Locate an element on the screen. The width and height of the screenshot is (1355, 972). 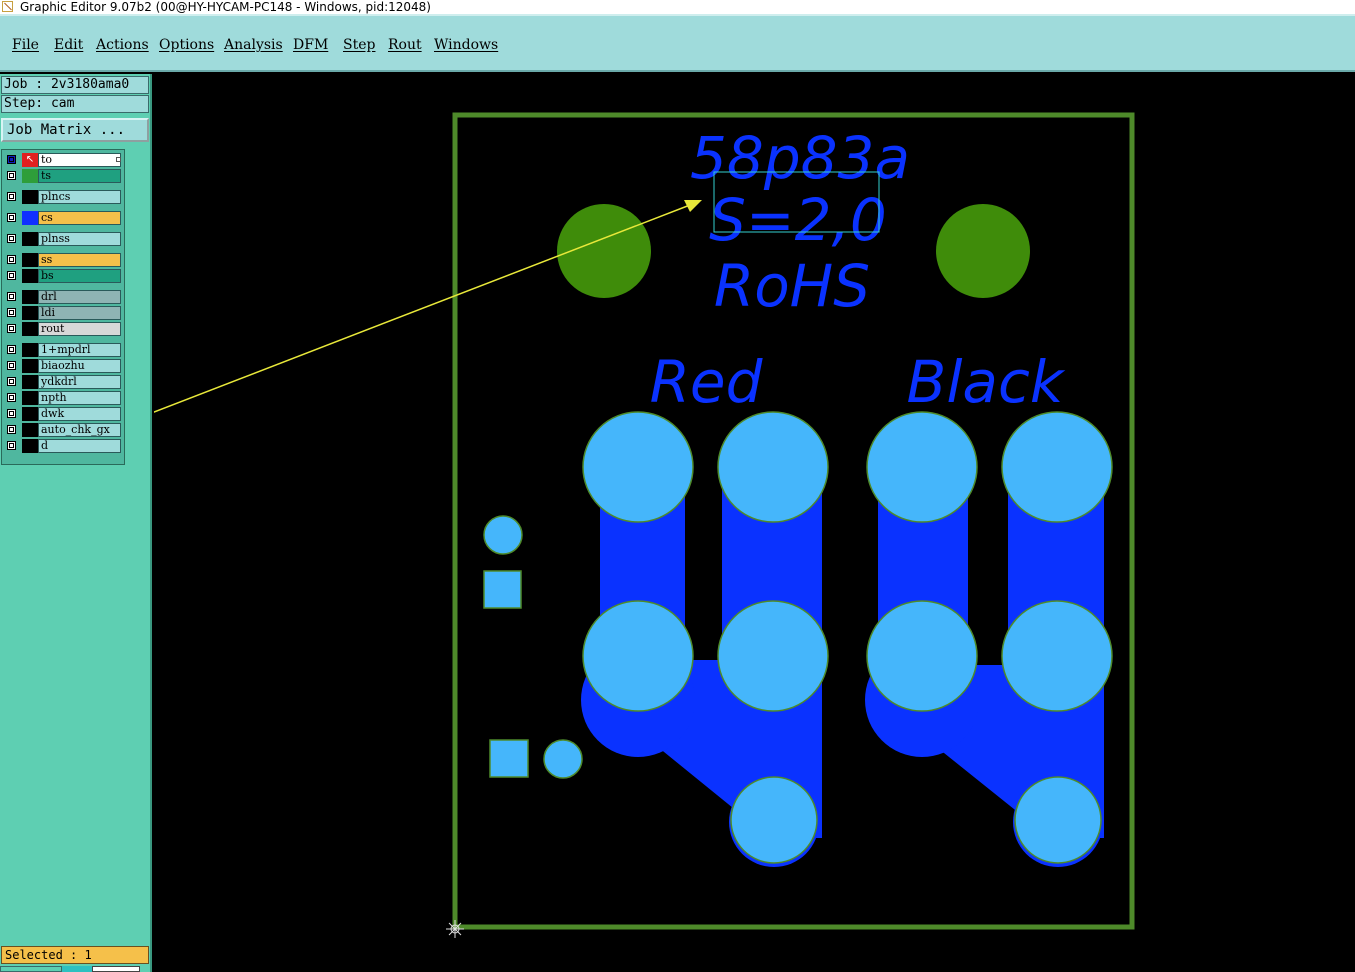
pad-small-square is located at coordinates (509, 758).